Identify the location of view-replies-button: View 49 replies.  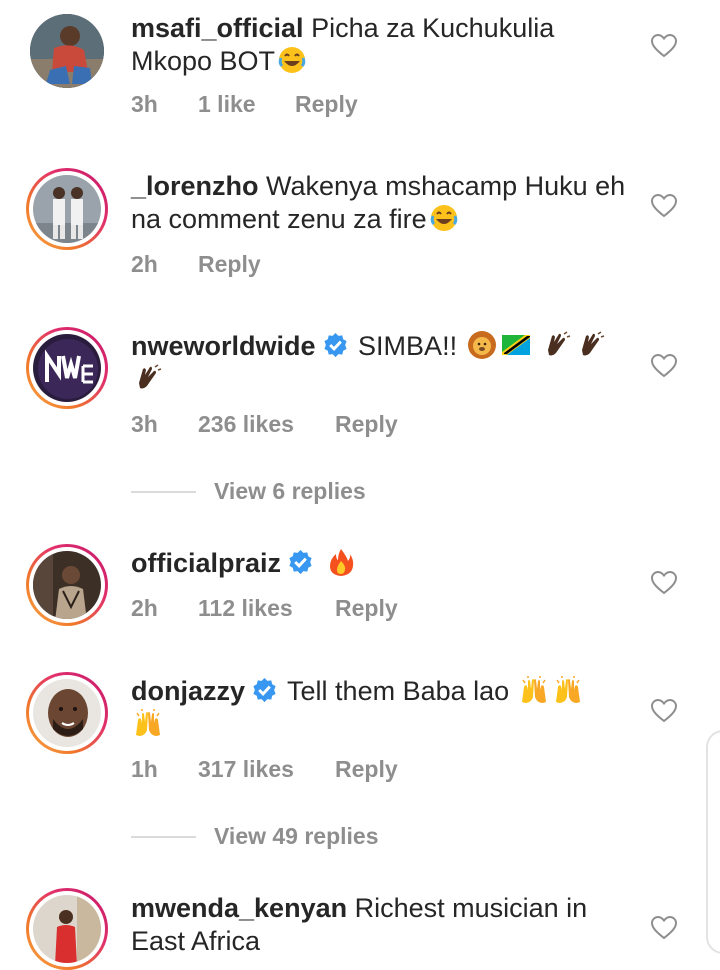
(255, 836).